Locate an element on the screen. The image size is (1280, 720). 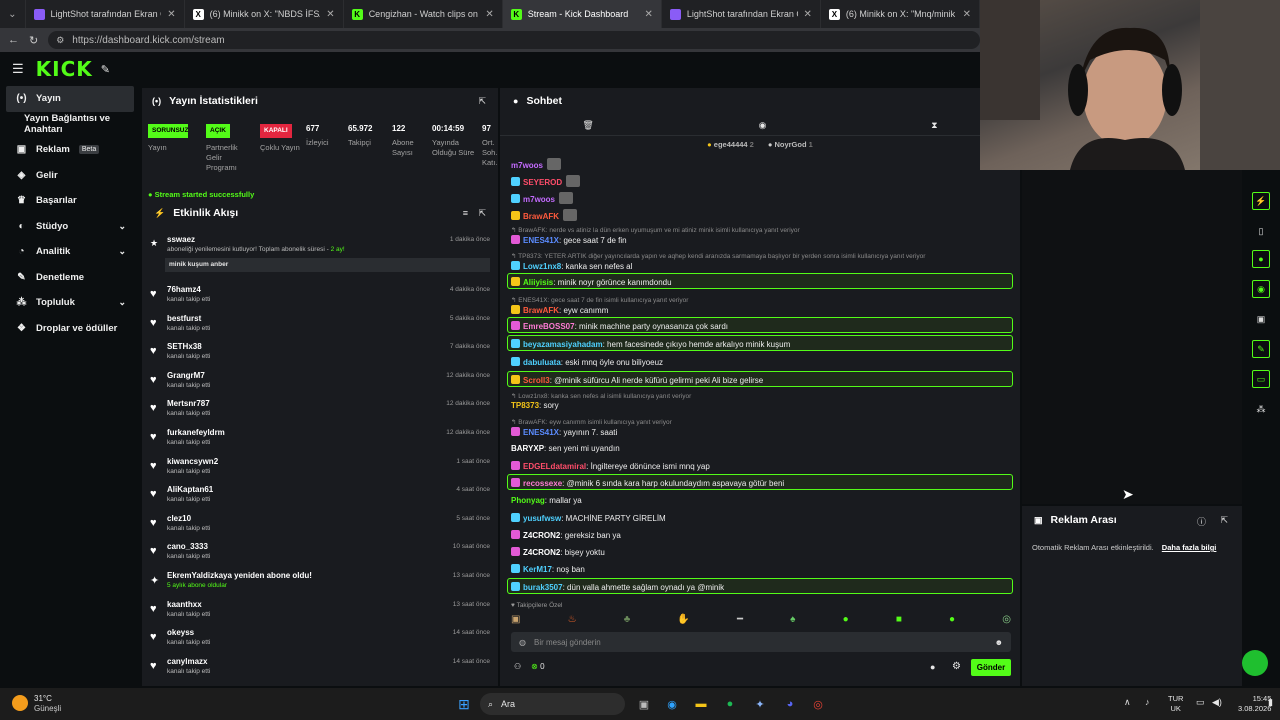
menu-icon: ☰ is located at coordinates (18, 69).